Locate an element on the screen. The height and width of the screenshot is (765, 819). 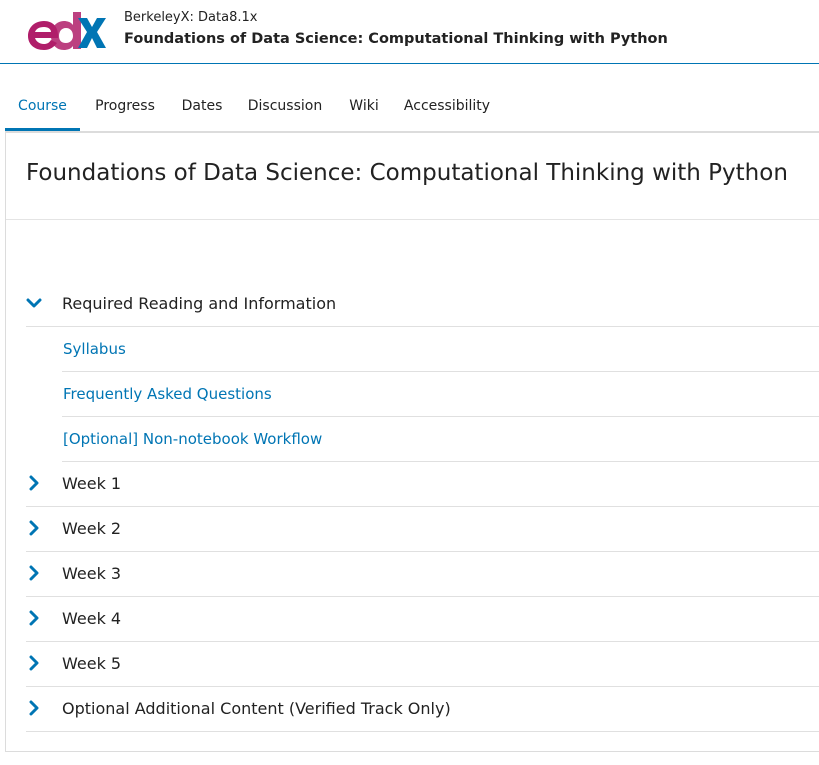
faq-link: Frequently Asked Questions is located at coordinates (167, 394).